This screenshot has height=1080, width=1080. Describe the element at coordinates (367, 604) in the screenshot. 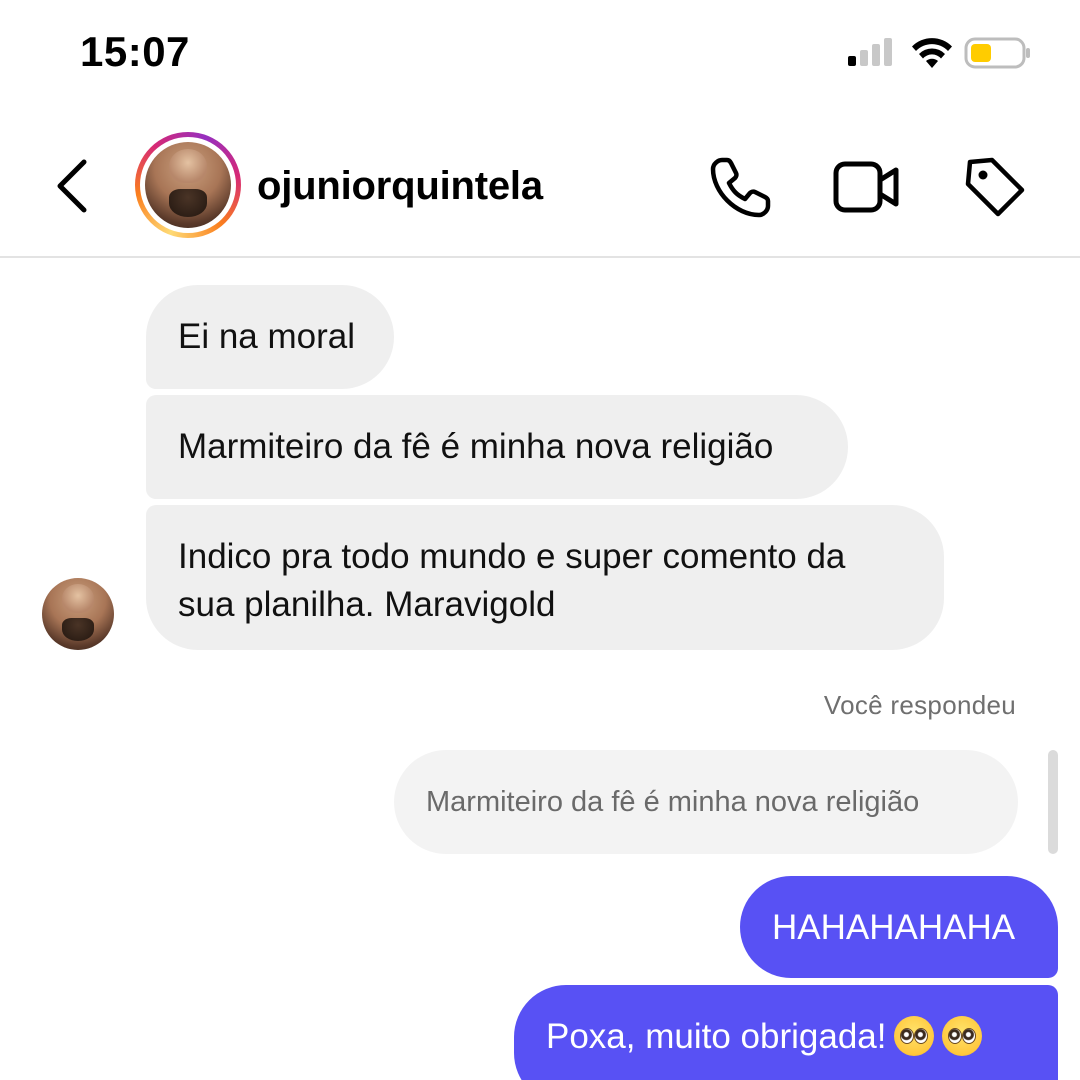

I see `message-text-line: sua planilha. Maravigold` at that location.